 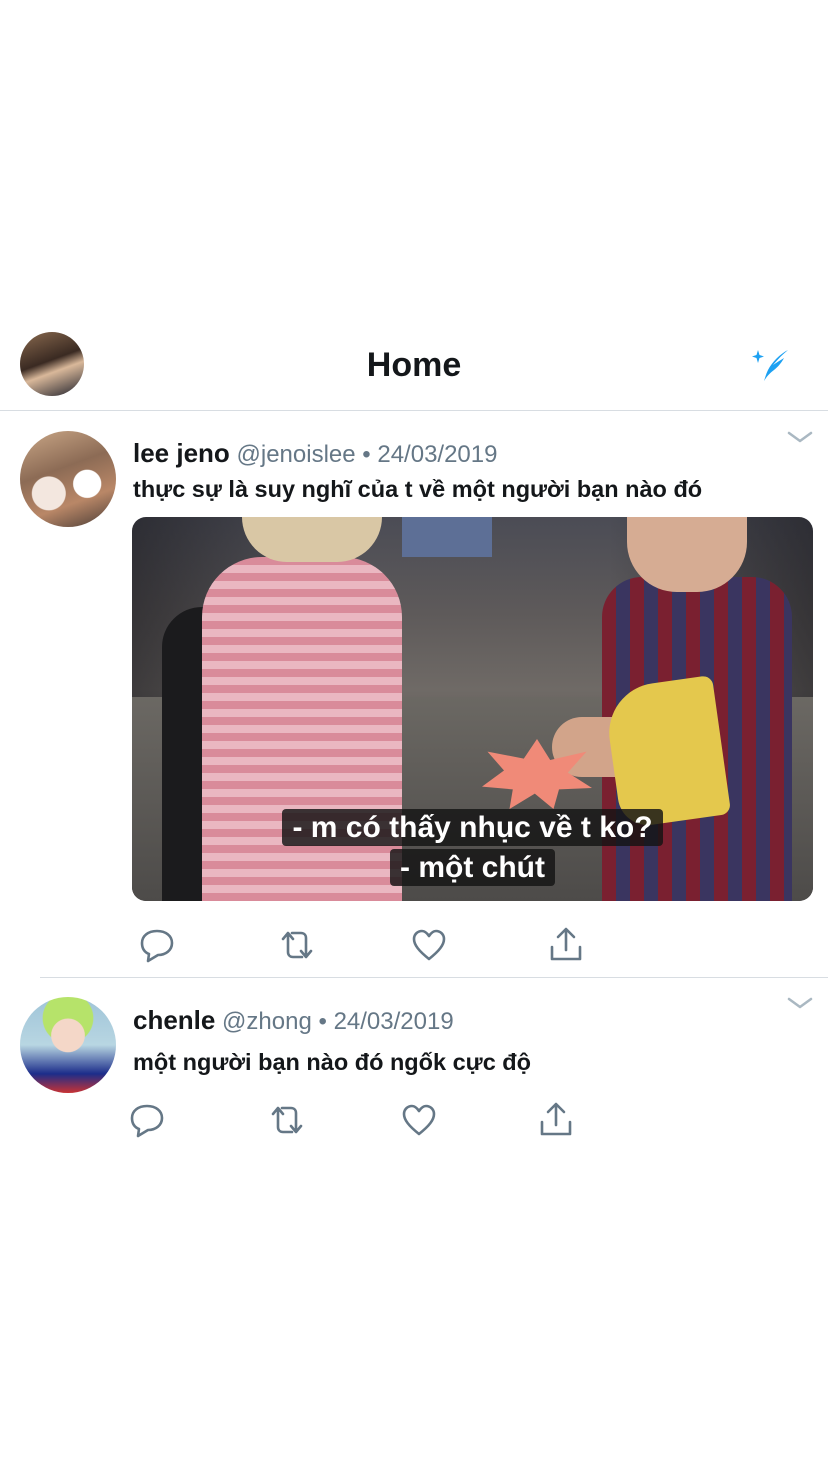 What do you see at coordinates (181, 453) in the screenshot?
I see `display-name: lee jeno` at bounding box center [181, 453].